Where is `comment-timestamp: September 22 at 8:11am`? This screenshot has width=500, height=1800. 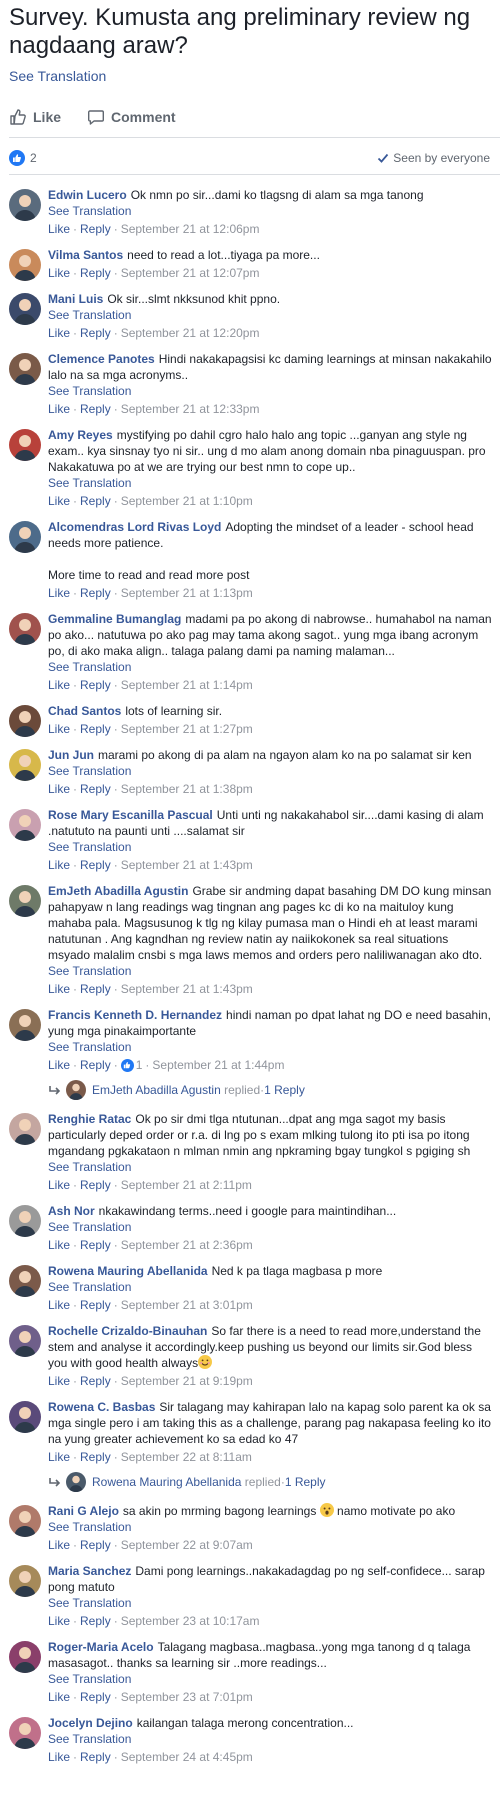 comment-timestamp: September 22 at 8:11am is located at coordinates (186, 1457).